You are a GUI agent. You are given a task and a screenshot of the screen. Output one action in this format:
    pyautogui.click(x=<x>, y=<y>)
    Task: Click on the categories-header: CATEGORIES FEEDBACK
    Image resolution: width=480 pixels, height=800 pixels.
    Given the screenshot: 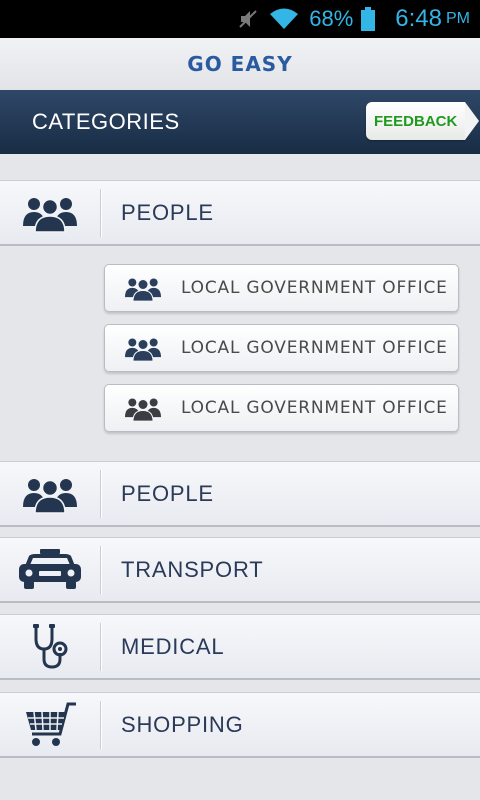 What is the action you would take?
    pyautogui.click(x=240, y=122)
    